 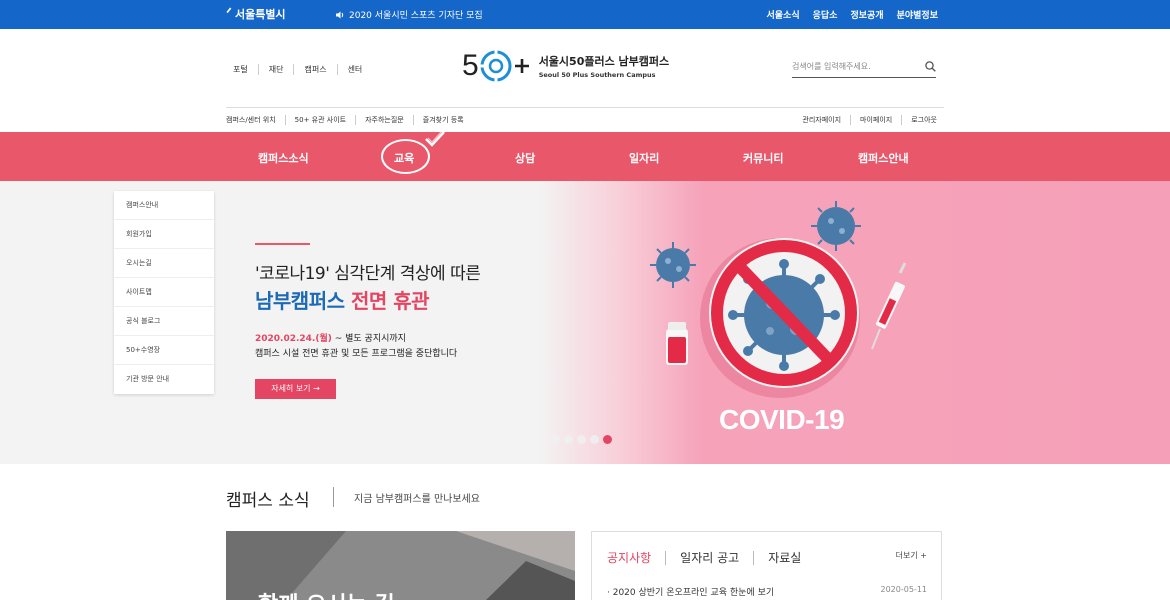 What do you see at coordinates (229, 14) in the screenshot?
I see `seoul-logo-icon: ᐟ` at bounding box center [229, 14].